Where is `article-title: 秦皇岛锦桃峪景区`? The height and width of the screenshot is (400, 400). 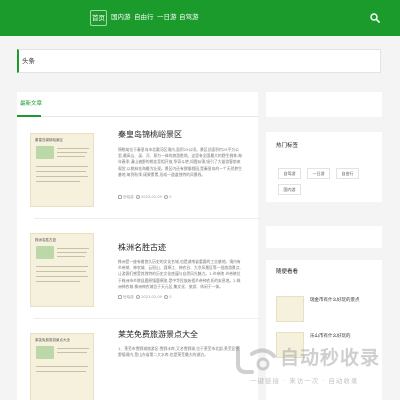 article-title: 秦皇岛锦桃峪景区 is located at coordinates (150, 134).